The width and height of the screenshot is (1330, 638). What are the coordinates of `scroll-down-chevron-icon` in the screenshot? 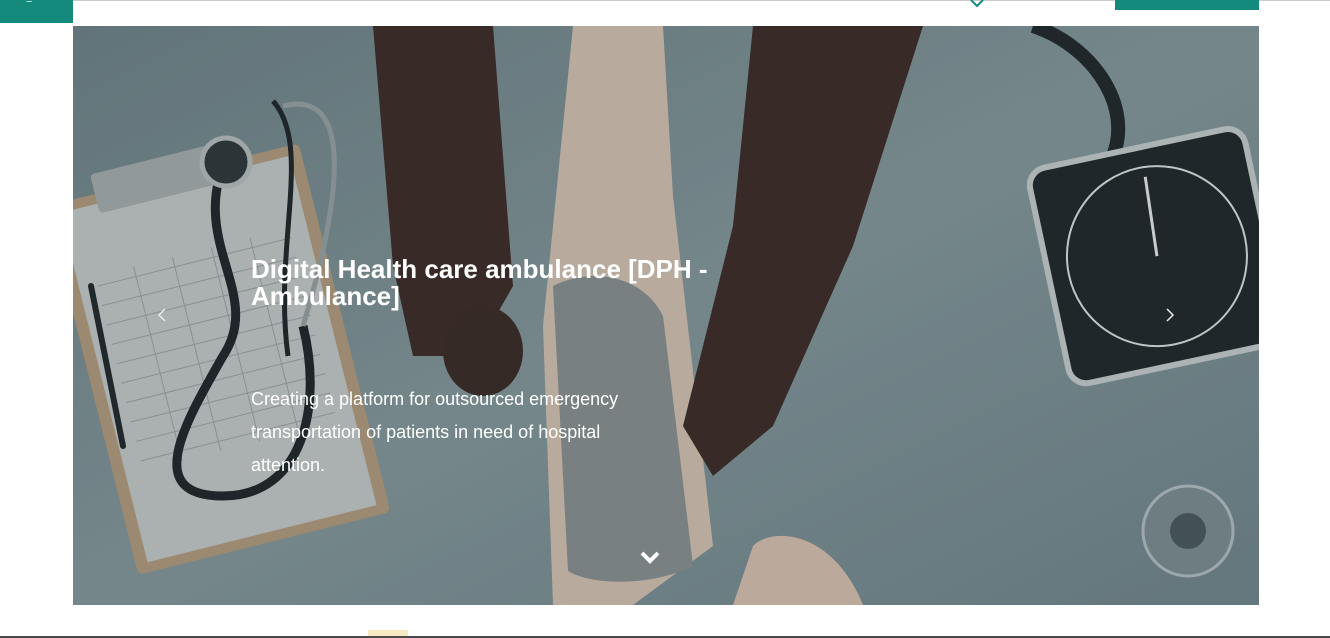 It's located at (650, 557).